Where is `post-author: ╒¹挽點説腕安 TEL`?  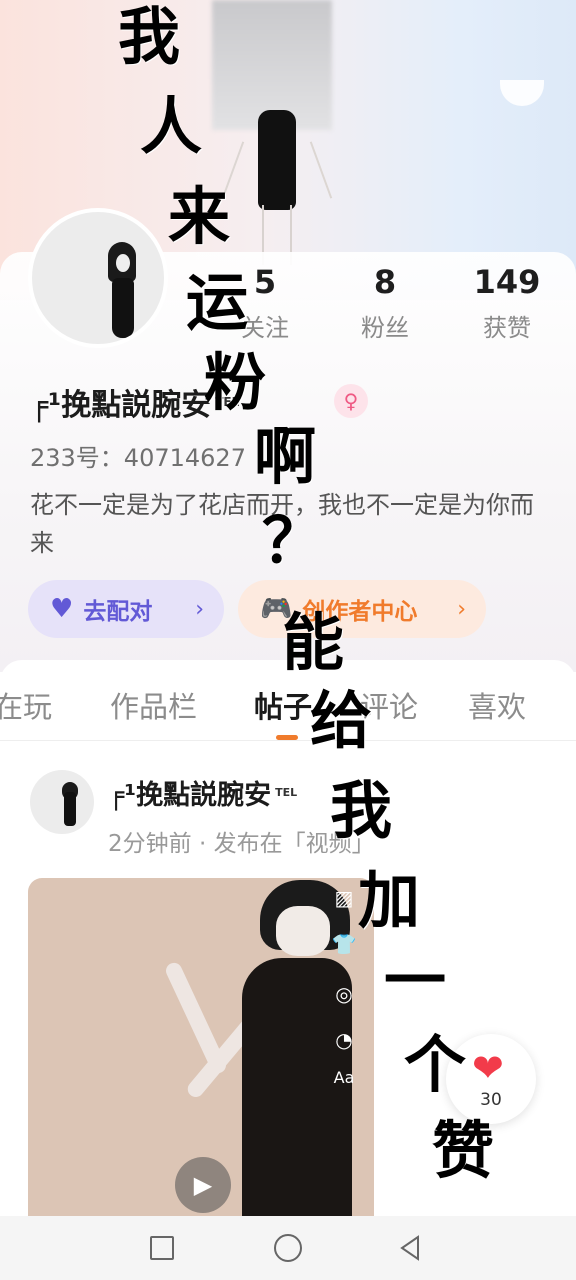 post-author: ╒¹挽點説腕安 TEL is located at coordinates (202, 792).